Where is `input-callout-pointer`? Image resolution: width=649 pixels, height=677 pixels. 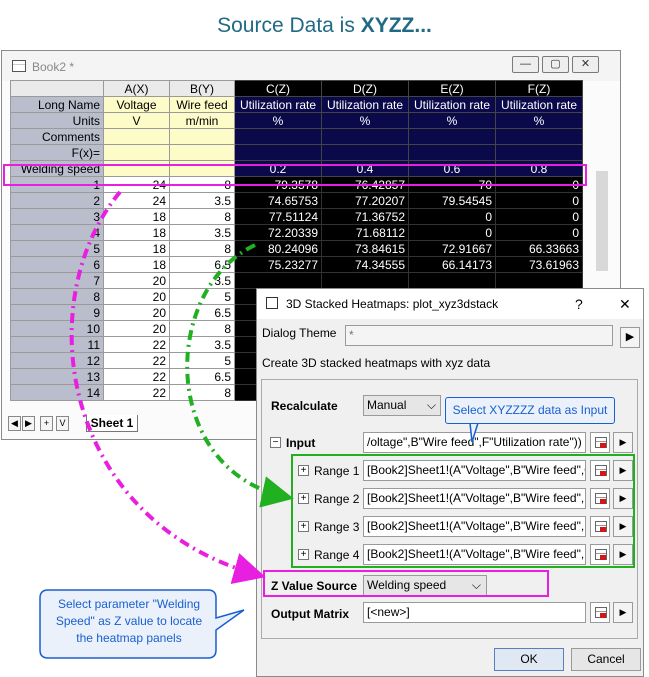
input-callout-pointer is located at coordinates (474, 432).